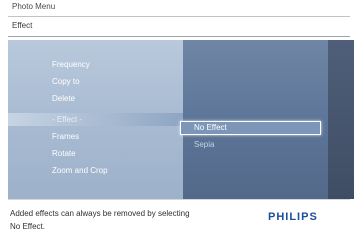 The image size is (354, 243). I want to click on header-divider, so click(179, 36).